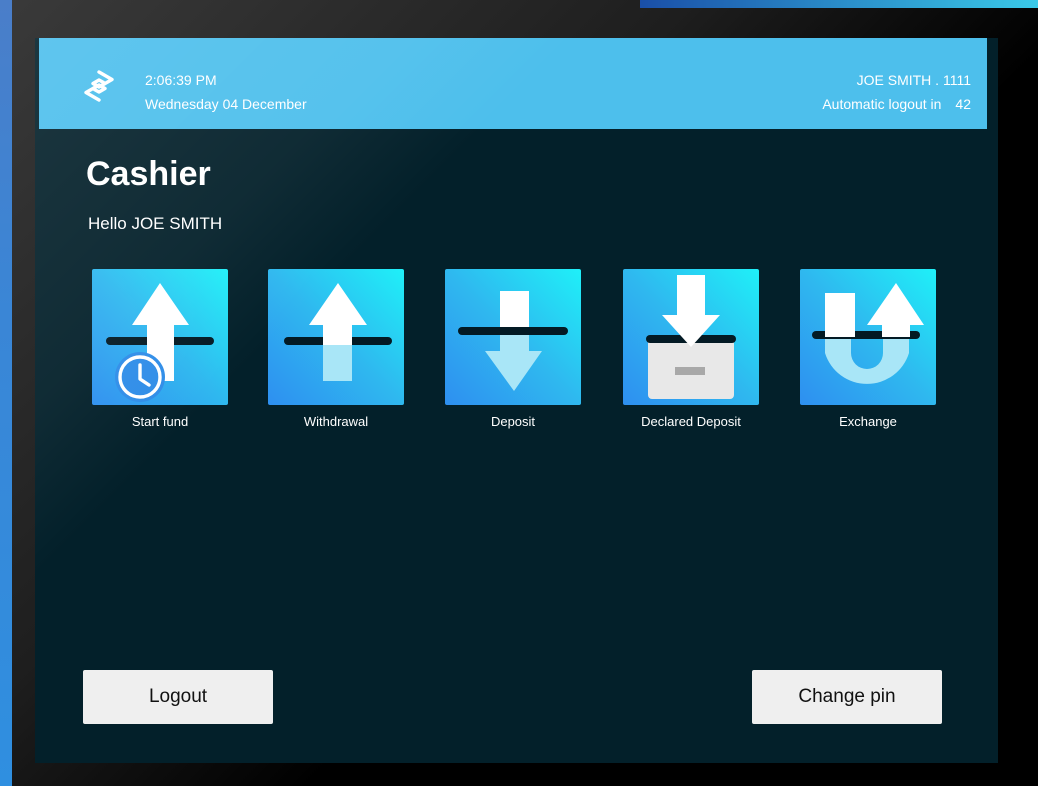 This screenshot has height=786, width=1038. Describe the element at coordinates (99, 86) in the screenshot. I see `stack-s-logo-icon` at that location.